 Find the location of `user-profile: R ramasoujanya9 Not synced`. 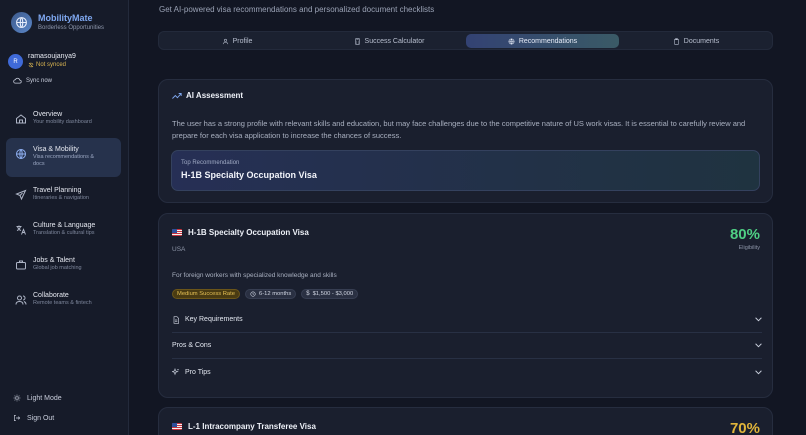

user-profile: R ramasoujanya9 Not synced is located at coordinates (42, 60).